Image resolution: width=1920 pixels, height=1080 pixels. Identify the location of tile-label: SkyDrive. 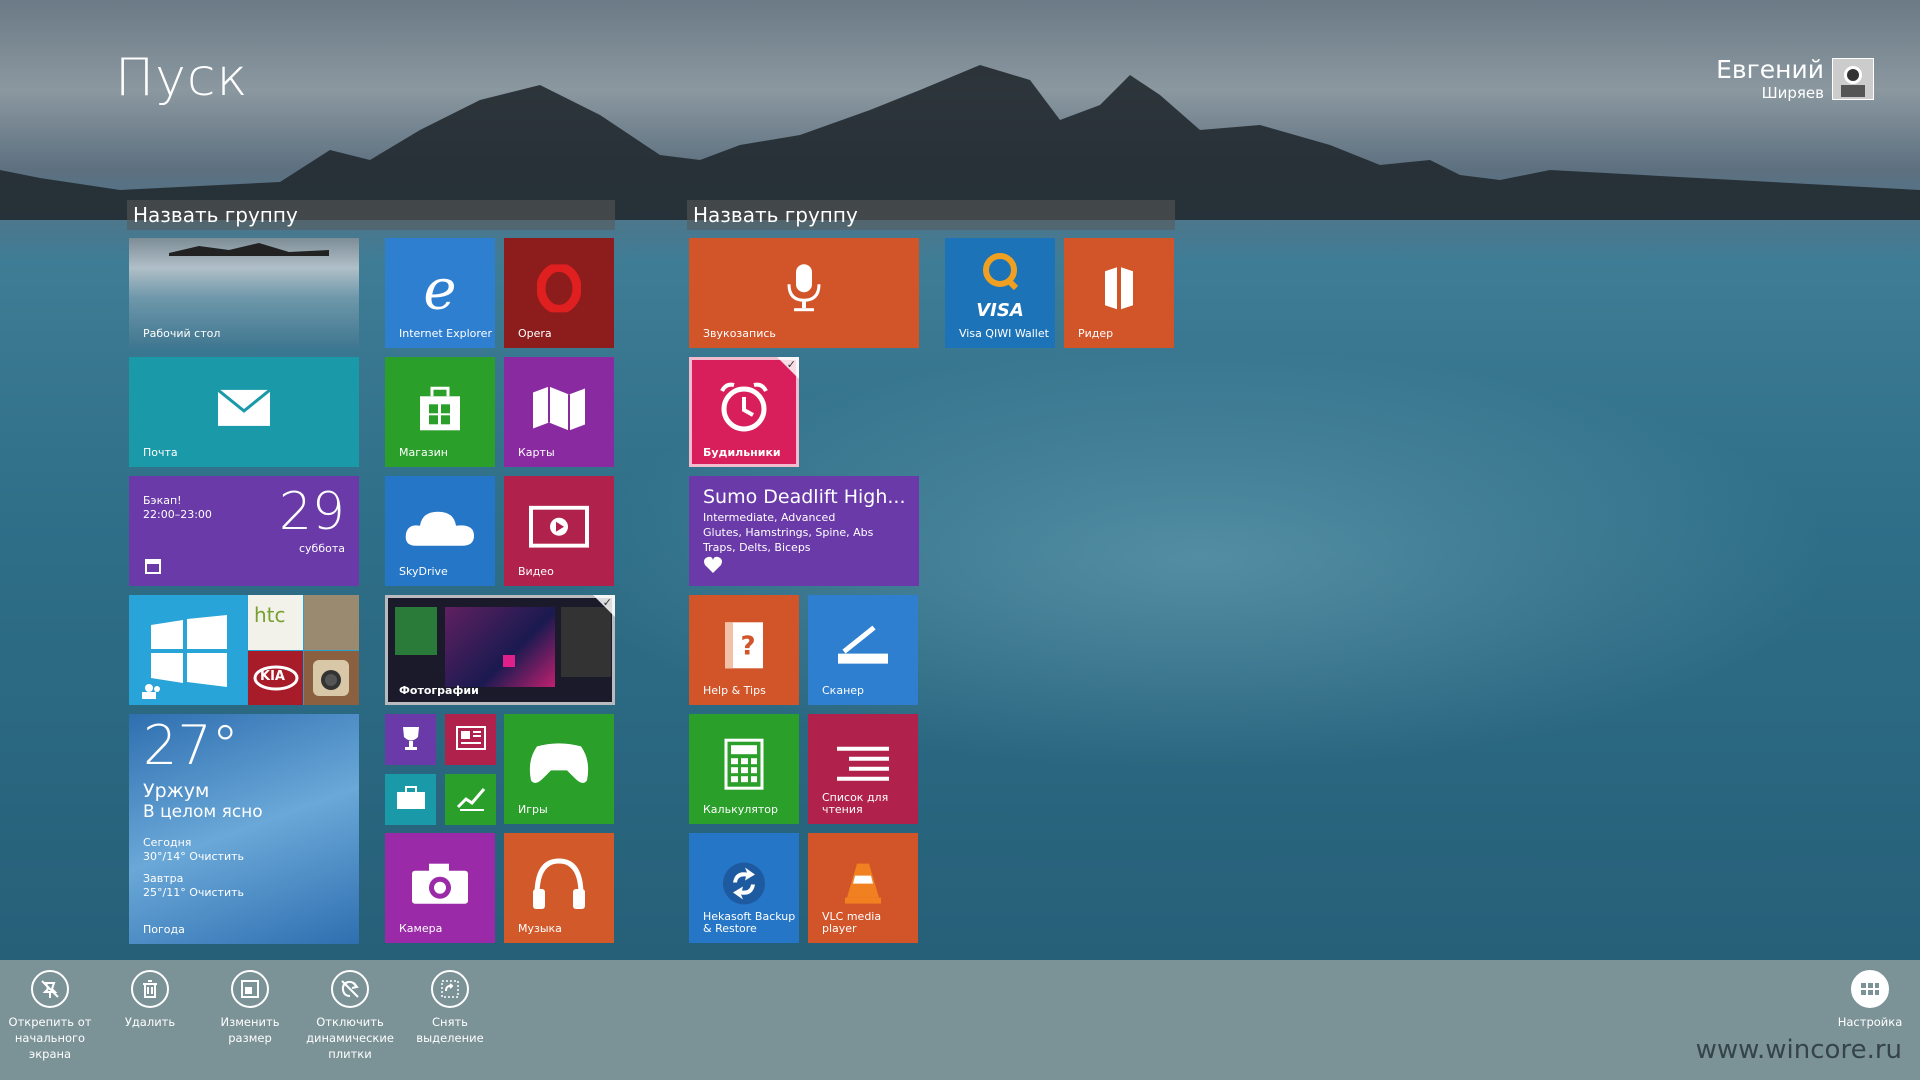
(423, 571).